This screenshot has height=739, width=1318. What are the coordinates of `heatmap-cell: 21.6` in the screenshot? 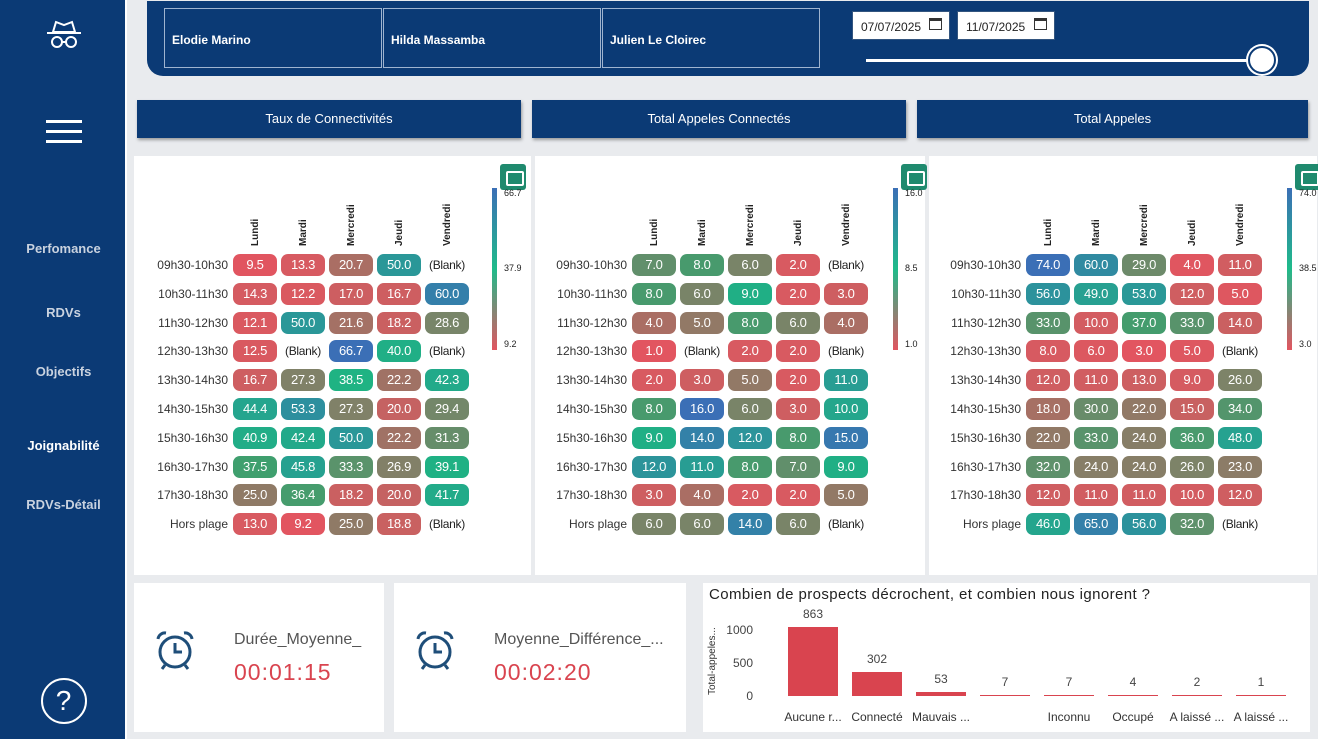 It's located at (351, 322).